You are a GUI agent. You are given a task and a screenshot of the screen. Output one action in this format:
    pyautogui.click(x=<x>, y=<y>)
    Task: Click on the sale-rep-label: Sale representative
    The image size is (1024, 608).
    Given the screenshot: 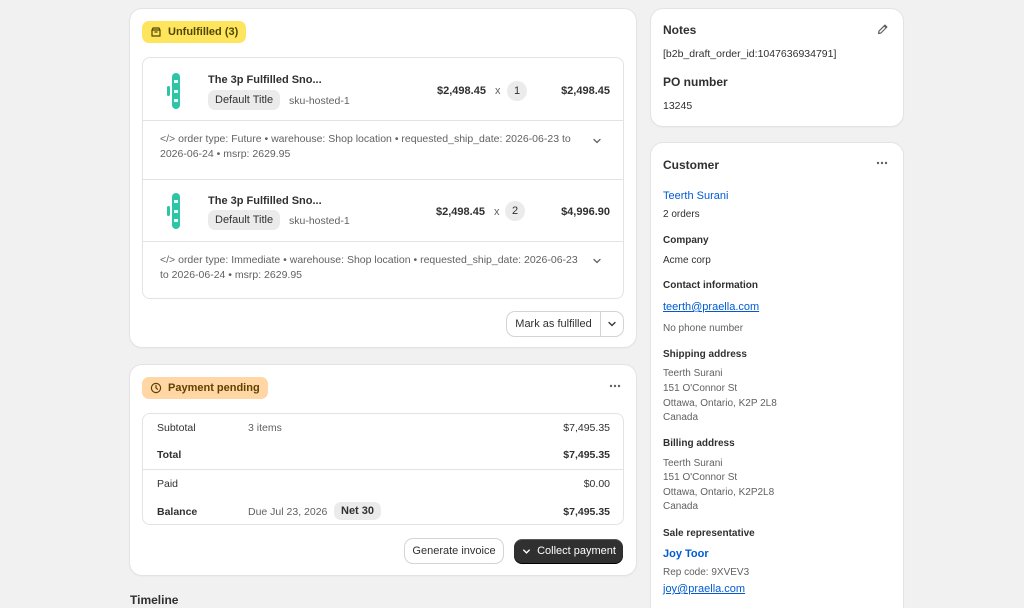 What is the action you would take?
    pyautogui.click(x=709, y=533)
    